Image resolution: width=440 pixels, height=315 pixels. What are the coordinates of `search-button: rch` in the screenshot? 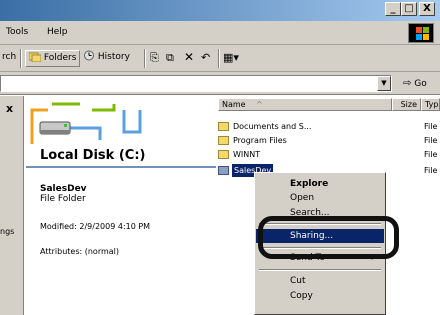 It's located at (9, 58).